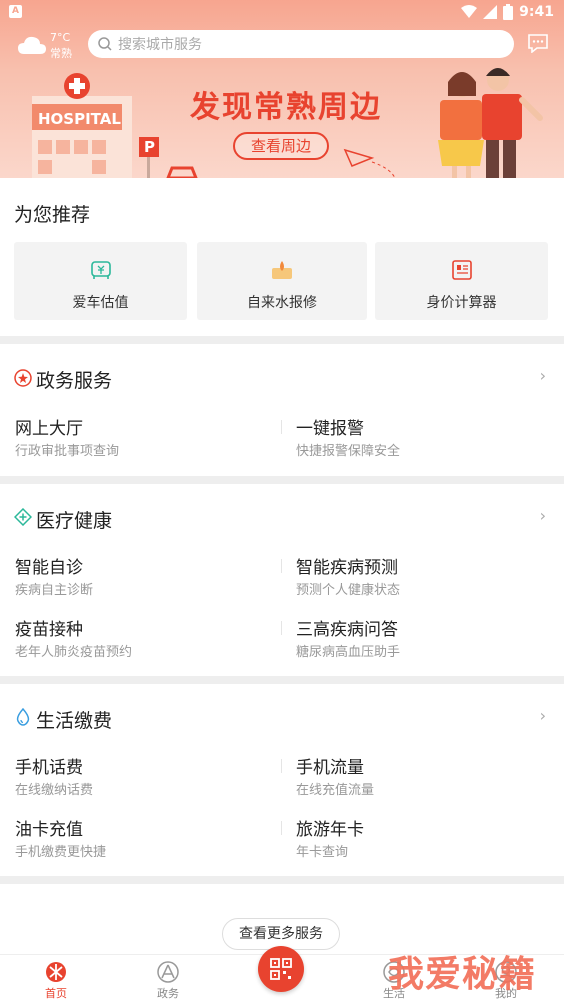 This screenshot has height=1002, width=564. I want to click on tab-label: 政务, so click(168, 993).